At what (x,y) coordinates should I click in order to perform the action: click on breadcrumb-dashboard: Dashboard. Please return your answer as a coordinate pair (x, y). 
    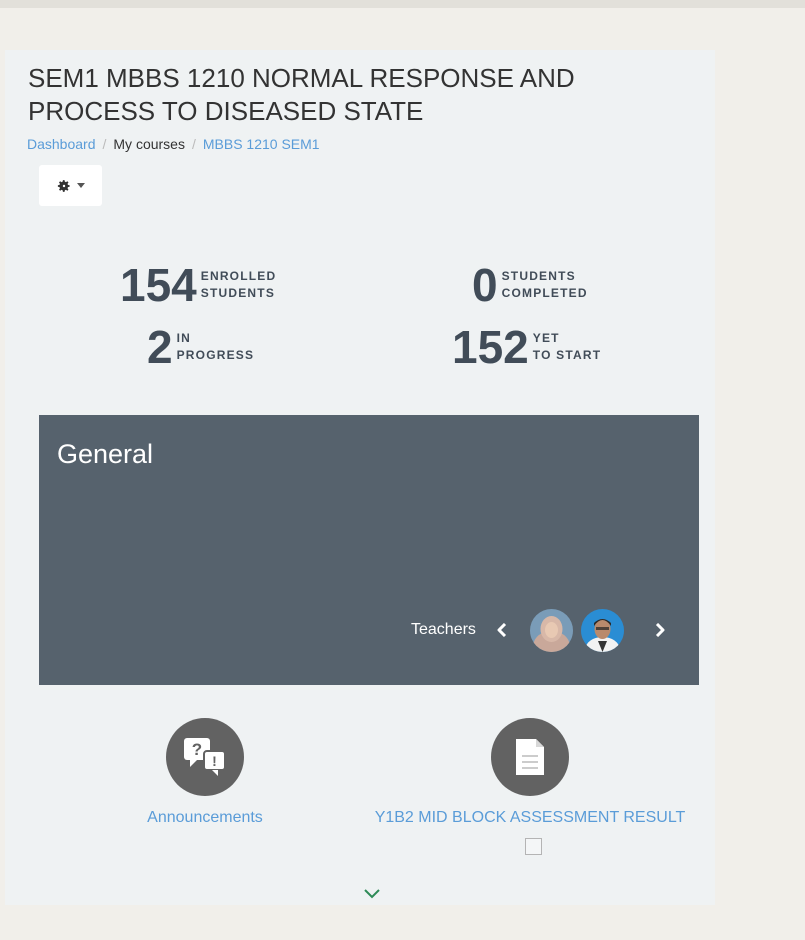
    Looking at the image, I should click on (61, 144).